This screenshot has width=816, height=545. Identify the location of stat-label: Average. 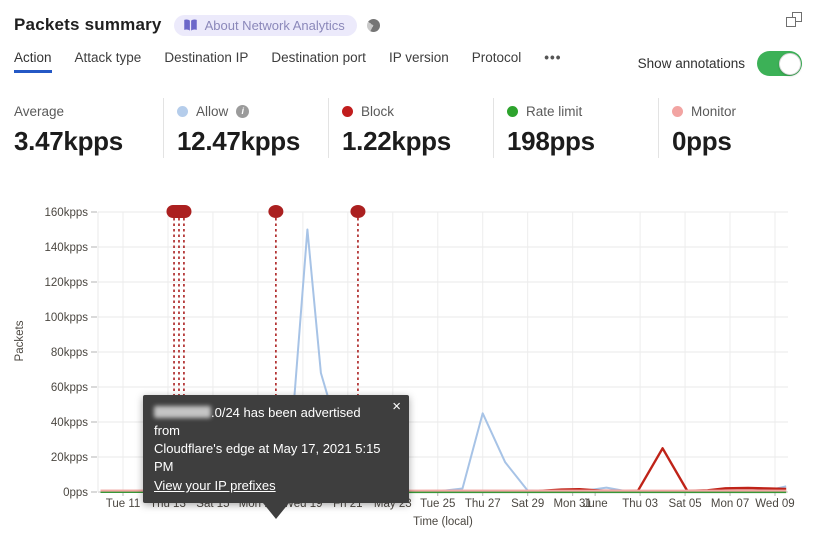
(39, 111).